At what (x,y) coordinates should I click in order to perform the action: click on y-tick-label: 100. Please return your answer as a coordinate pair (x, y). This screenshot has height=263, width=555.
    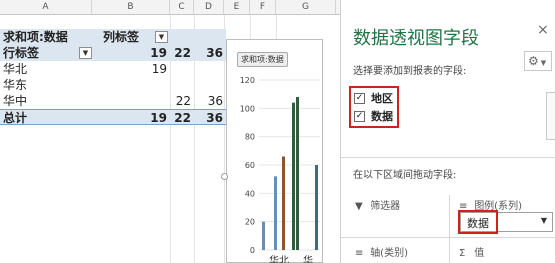
    Looking at the image, I should click on (247, 108).